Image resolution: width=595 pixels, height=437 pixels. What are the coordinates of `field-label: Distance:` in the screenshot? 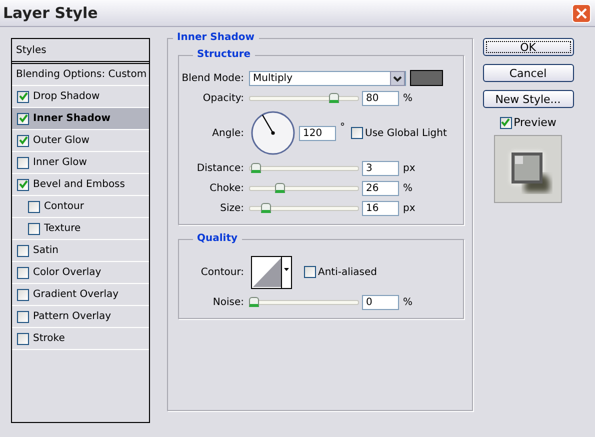 It's located at (220, 168).